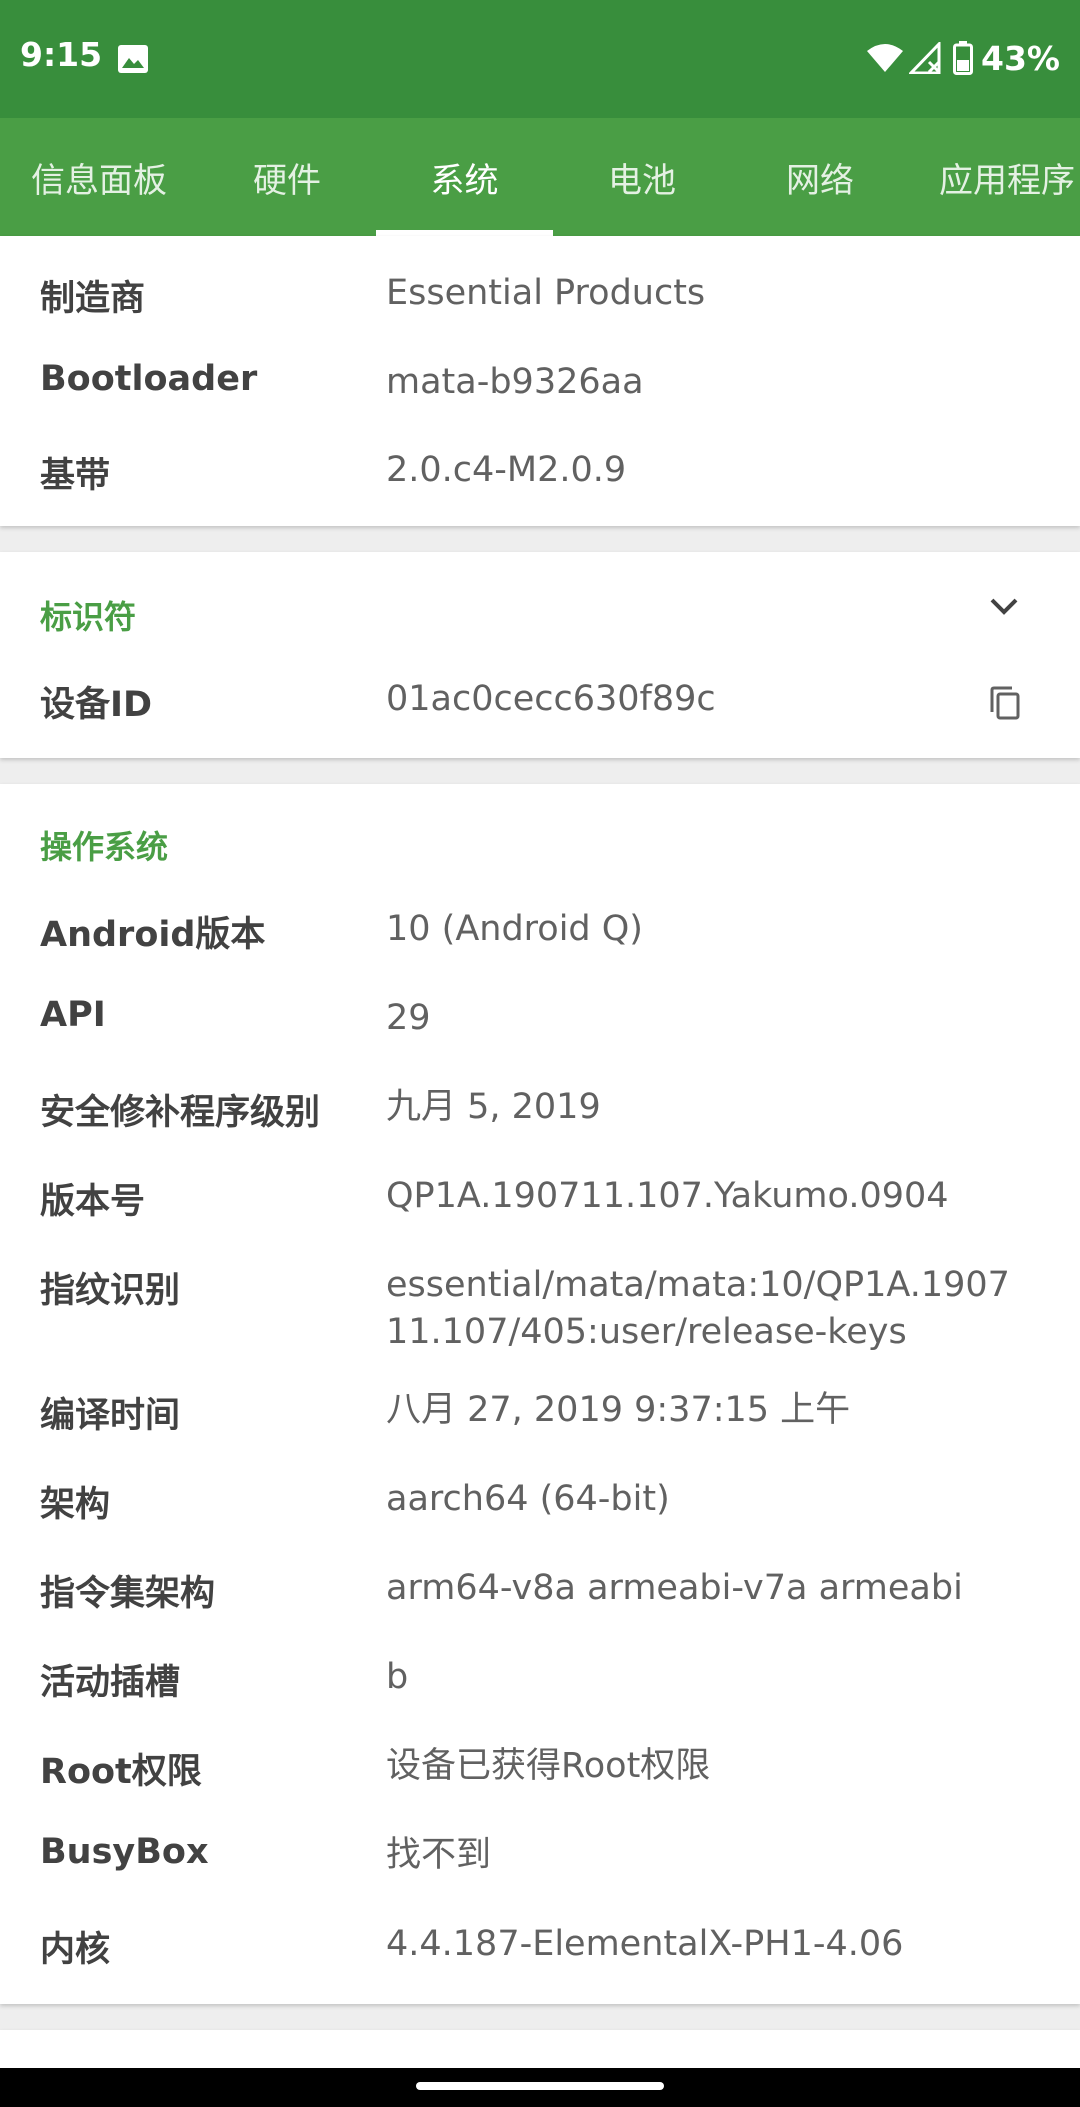 The height and width of the screenshot is (2107, 1080). What do you see at coordinates (180, 1113) in the screenshot?
I see `row-label: 安全修补程序级别` at bounding box center [180, 1113].